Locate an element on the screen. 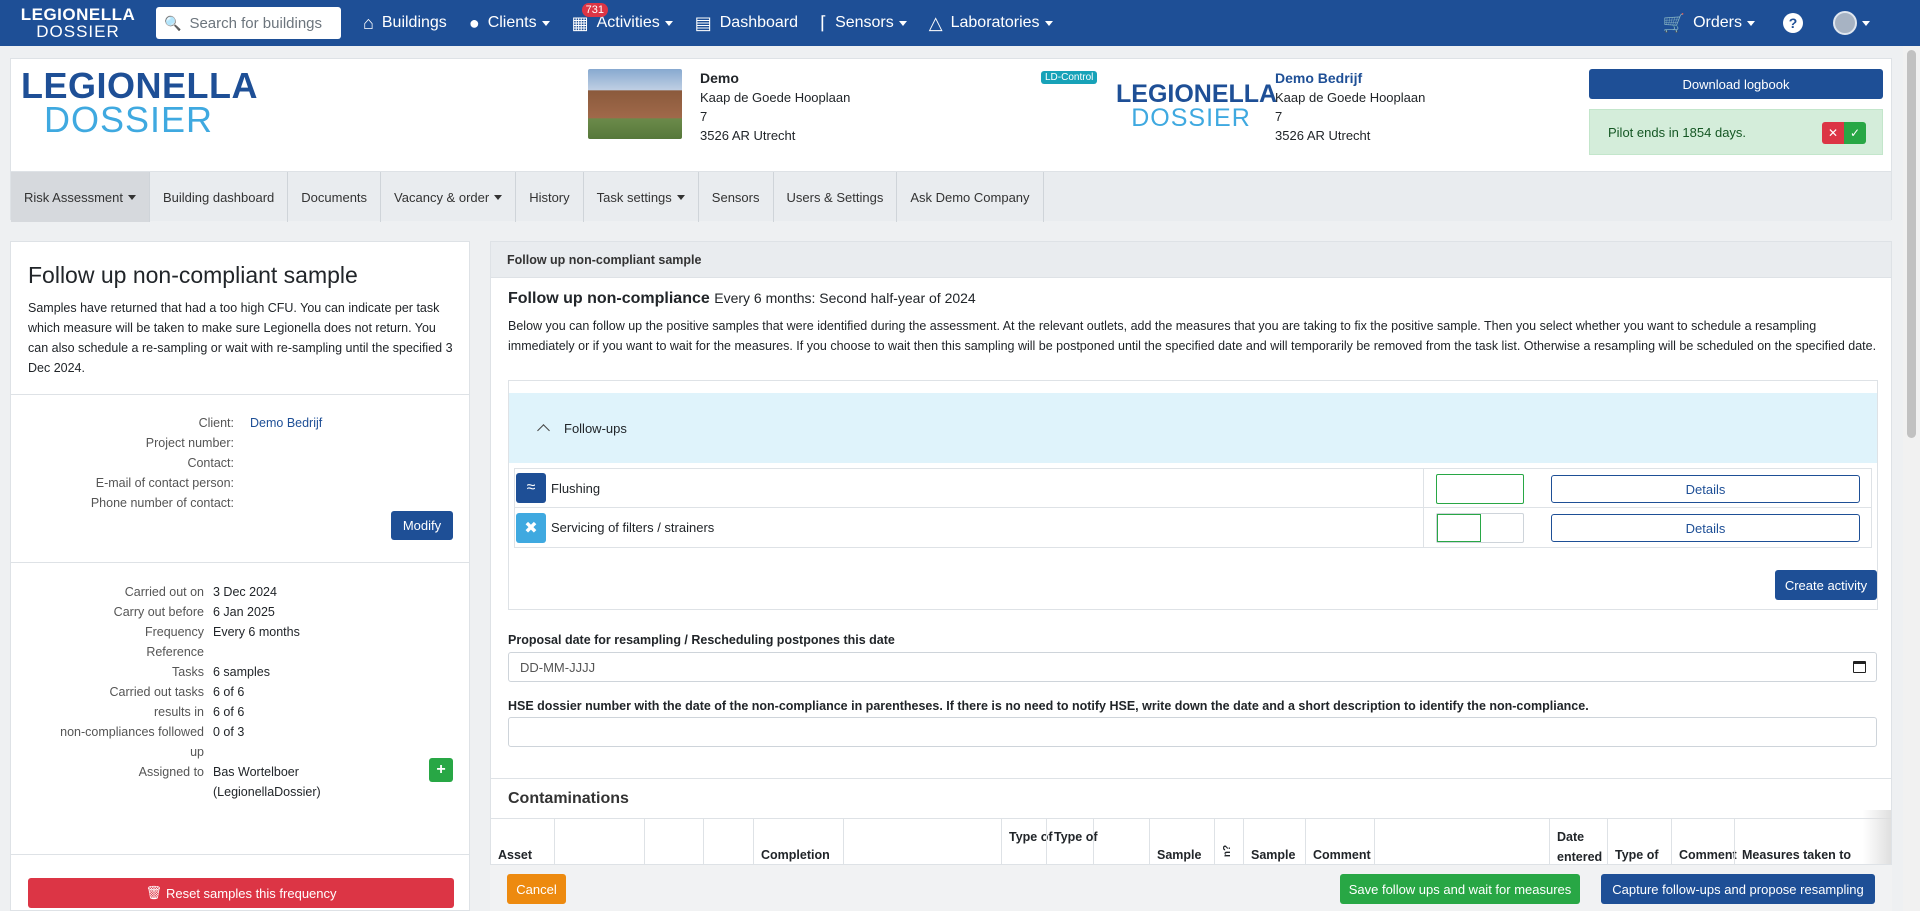 This screenshot has height=911, width=1920. help-icon: ? is located at coordinates (1793, 23).